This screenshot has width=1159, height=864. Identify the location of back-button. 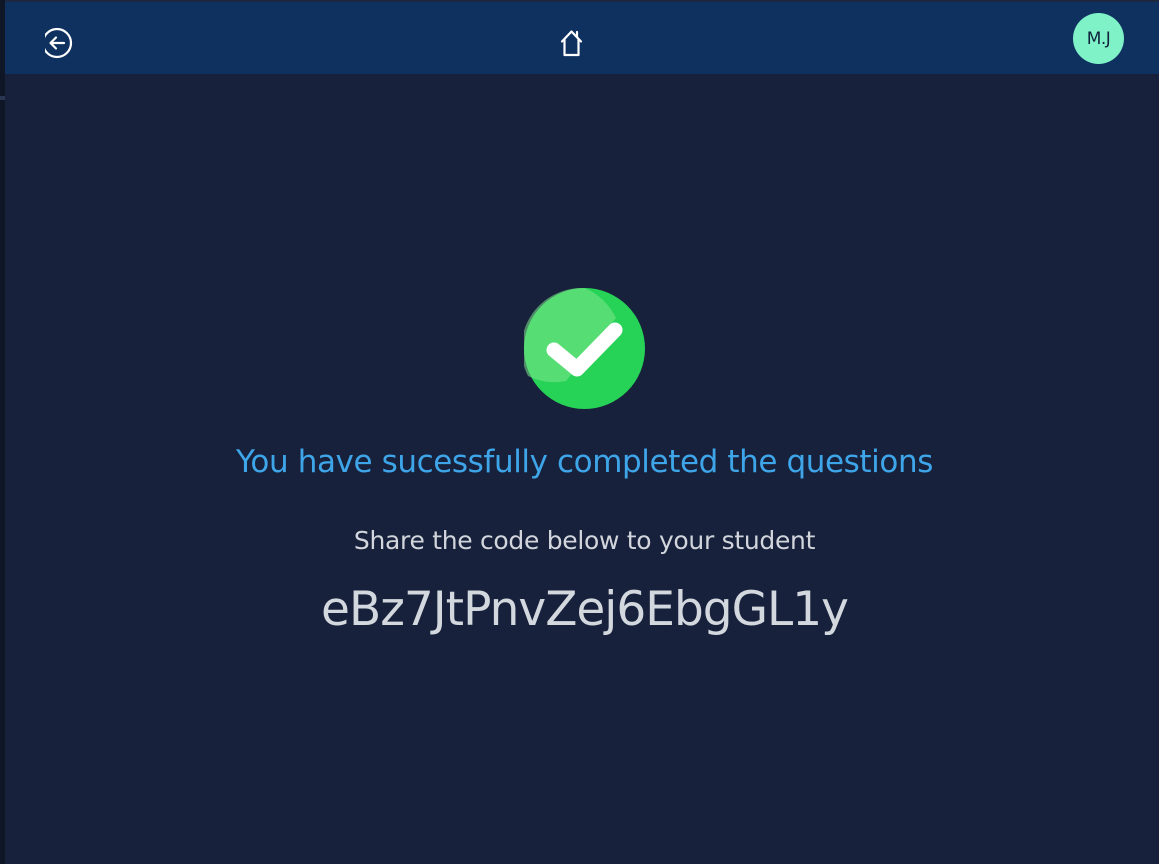
(60, 44).